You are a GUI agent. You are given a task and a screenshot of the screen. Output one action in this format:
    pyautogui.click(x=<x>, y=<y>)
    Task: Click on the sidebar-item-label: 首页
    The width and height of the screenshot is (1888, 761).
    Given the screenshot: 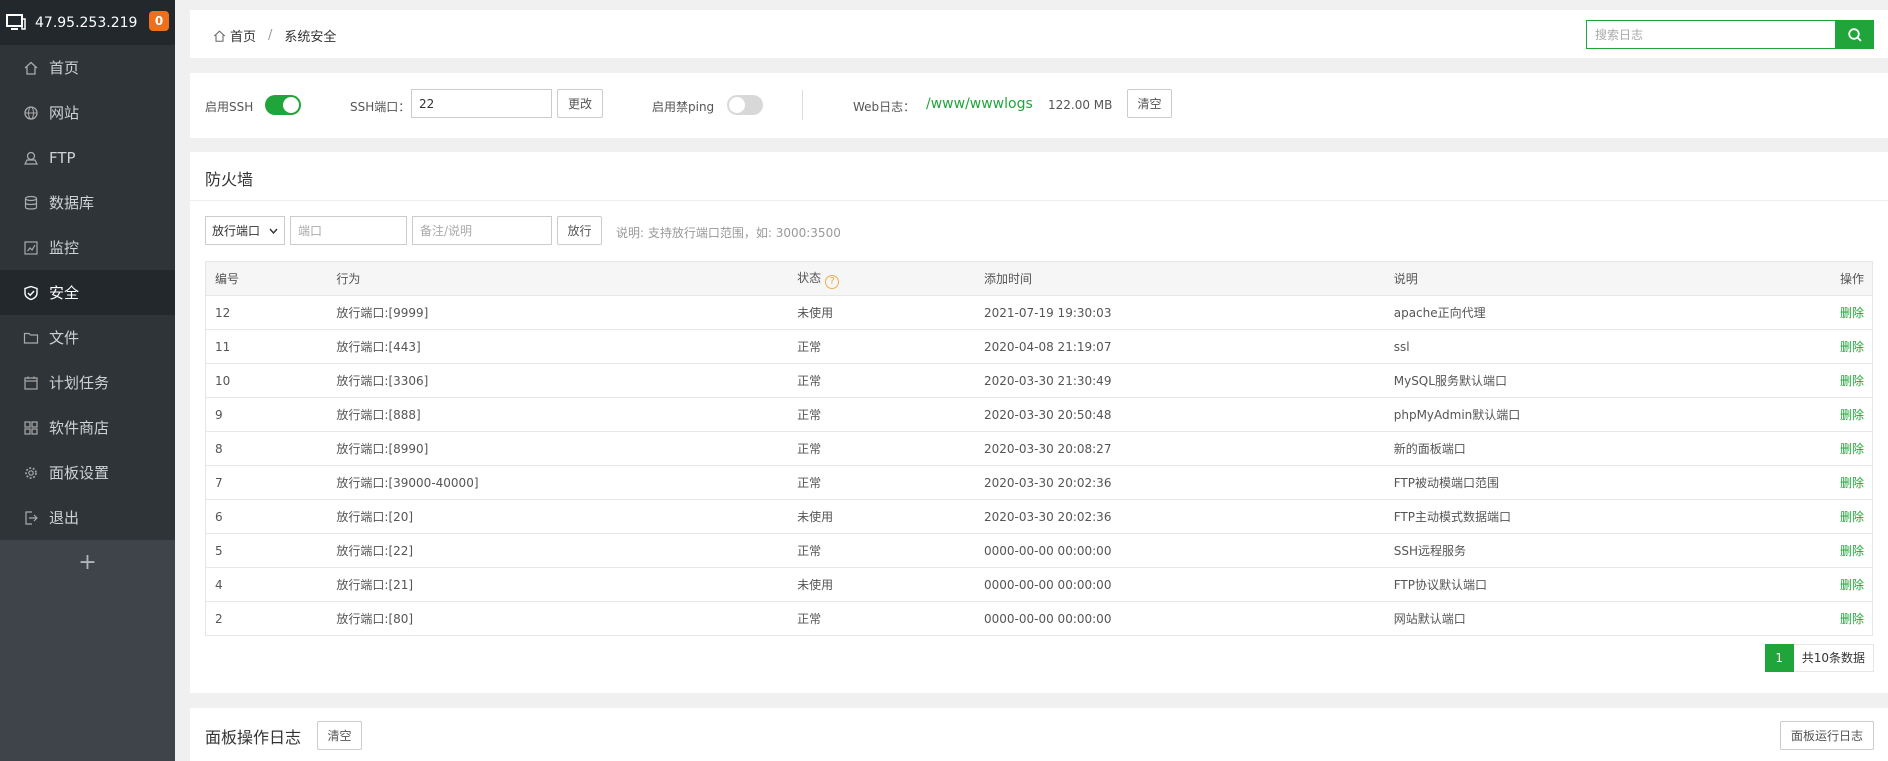 What is the action you would take?
    pyautogui.click(x=64, y=68)
    